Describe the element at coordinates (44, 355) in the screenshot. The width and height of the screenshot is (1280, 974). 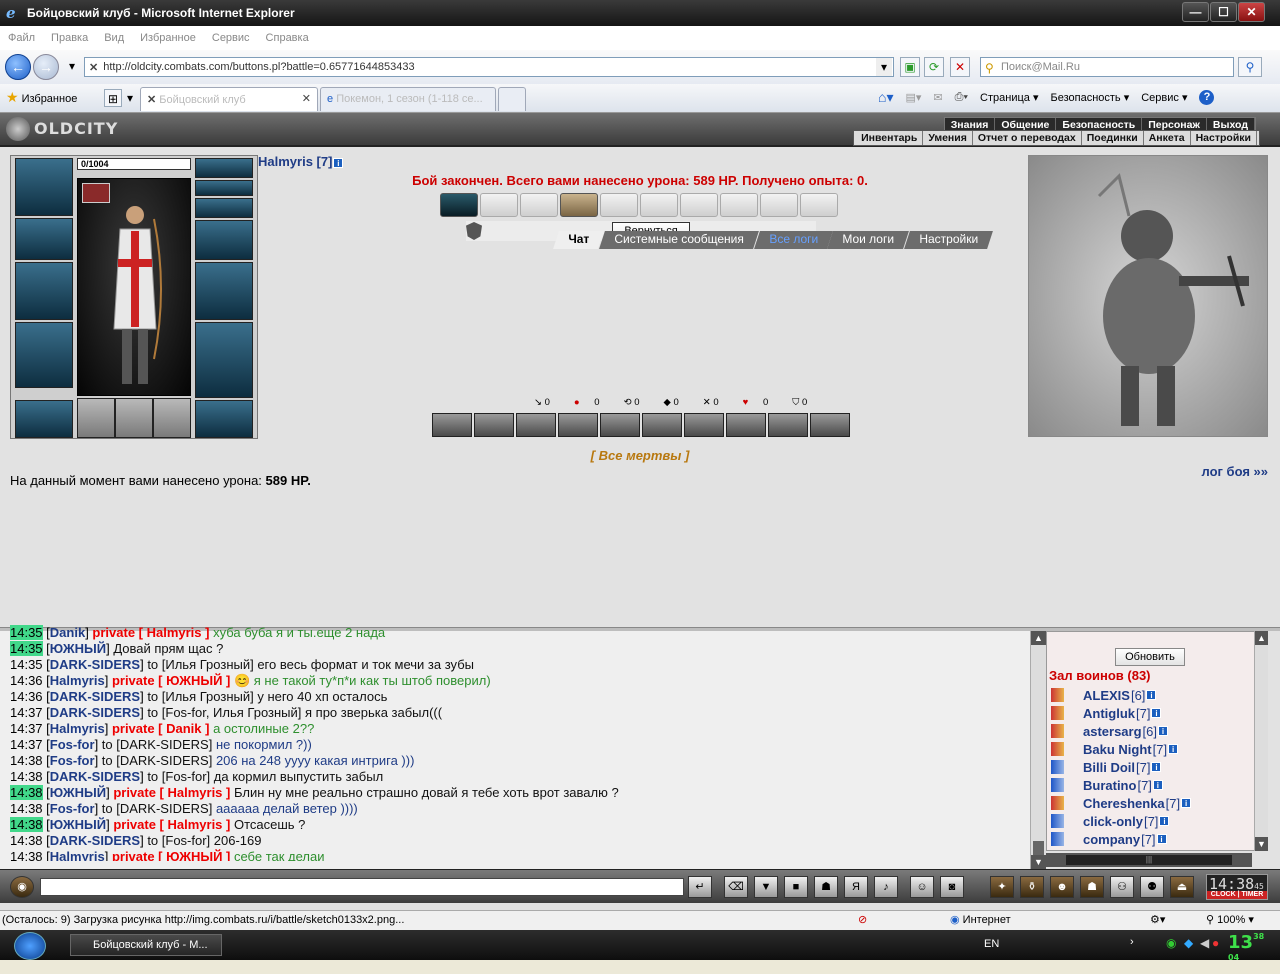
I see `armor-slot` at that location.